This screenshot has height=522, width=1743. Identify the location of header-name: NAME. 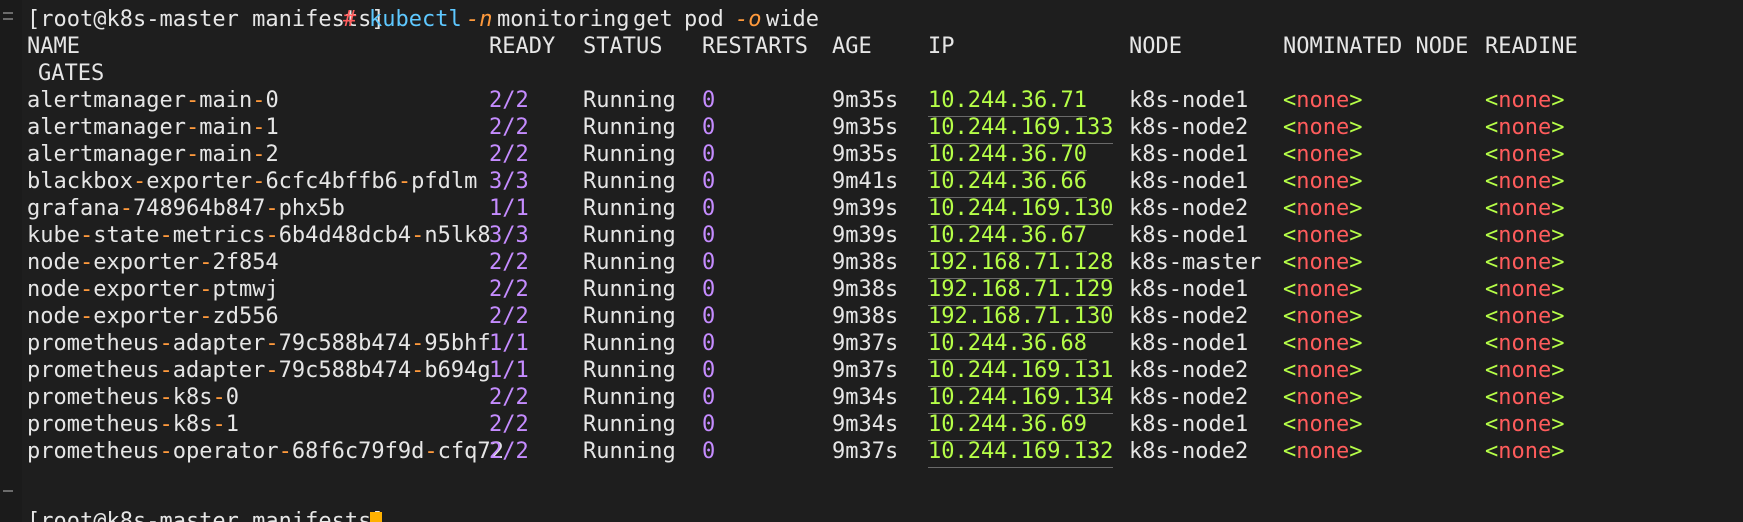
(53, 46).